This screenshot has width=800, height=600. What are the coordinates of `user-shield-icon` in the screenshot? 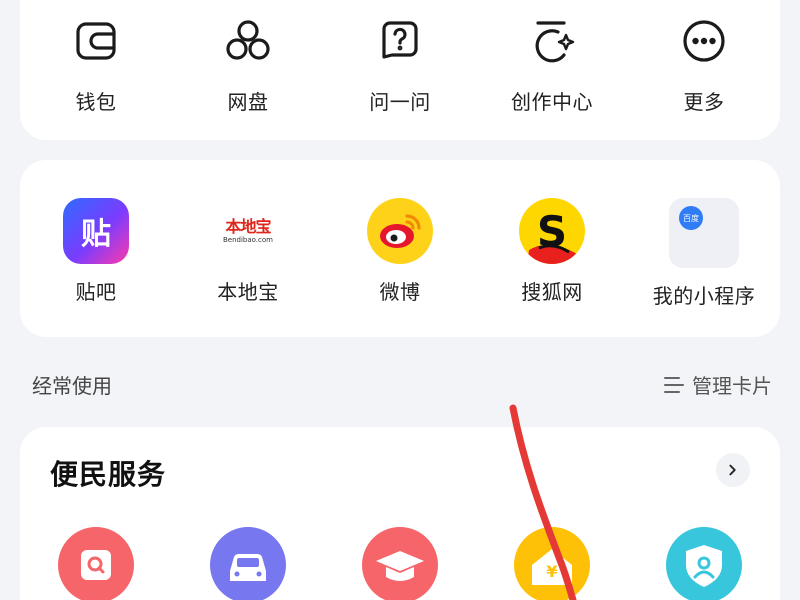 It's located at (704, 563).